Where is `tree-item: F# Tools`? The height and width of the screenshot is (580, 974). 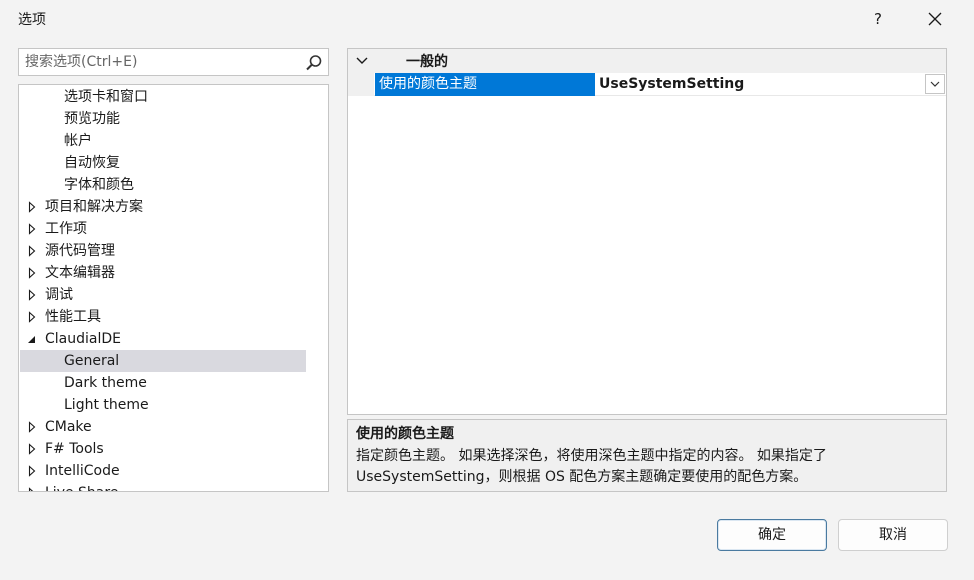
tree-item: F# Tools is located at coordinates (163, 449).